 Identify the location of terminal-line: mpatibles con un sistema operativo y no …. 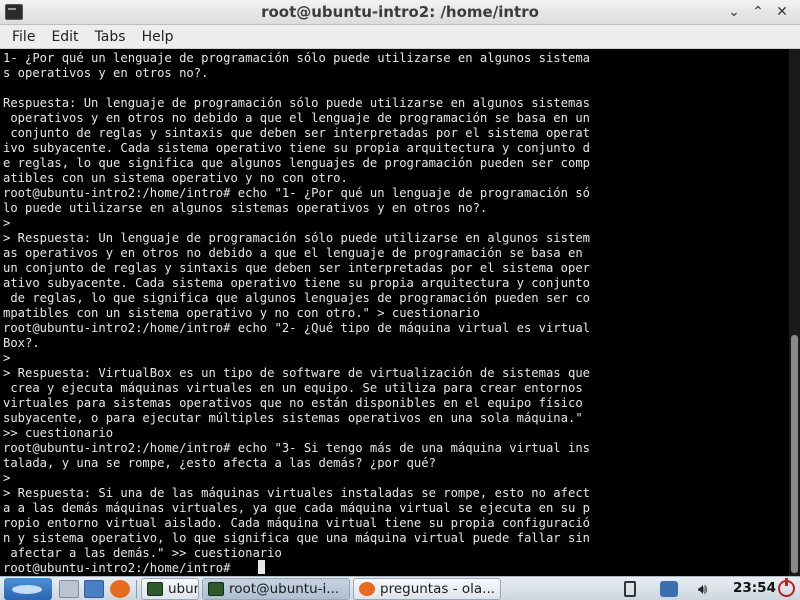
(241, 313).